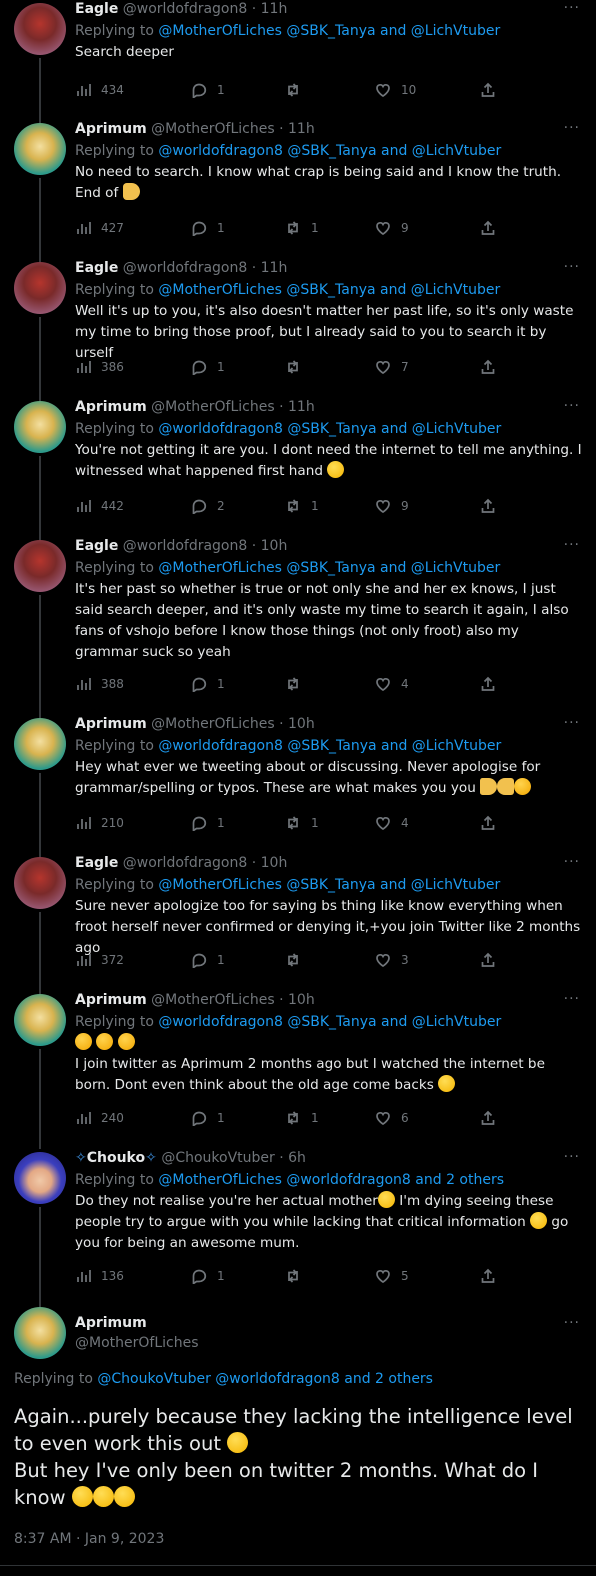 The height and width of the screenshot is (1576, 596). What do you see at coordinates (99, 228) in the screenshot?
I see `views-button: 427` at bounding box center [99, 228].